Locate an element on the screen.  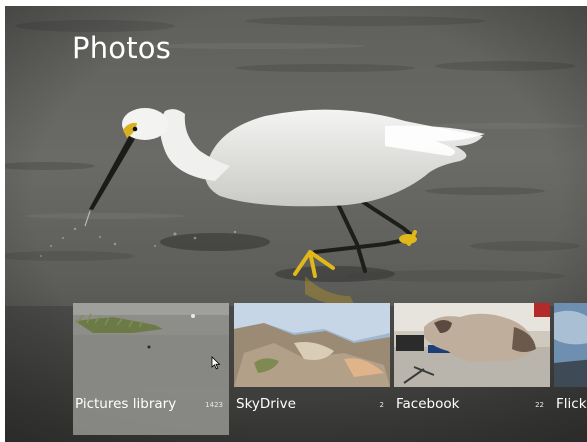
tile-label: Flickr is located at coordinates (571, 404).